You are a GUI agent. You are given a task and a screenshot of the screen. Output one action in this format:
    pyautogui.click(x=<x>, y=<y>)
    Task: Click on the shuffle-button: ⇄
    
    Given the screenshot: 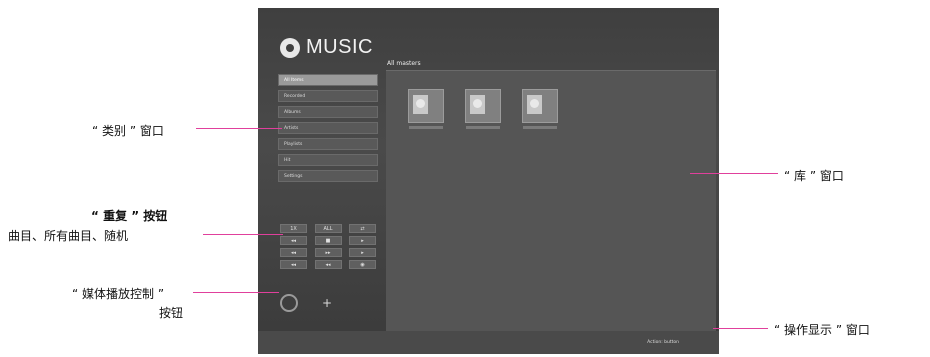 What is the action you would take?
    pyautogui.click(x=362, y=228)
    